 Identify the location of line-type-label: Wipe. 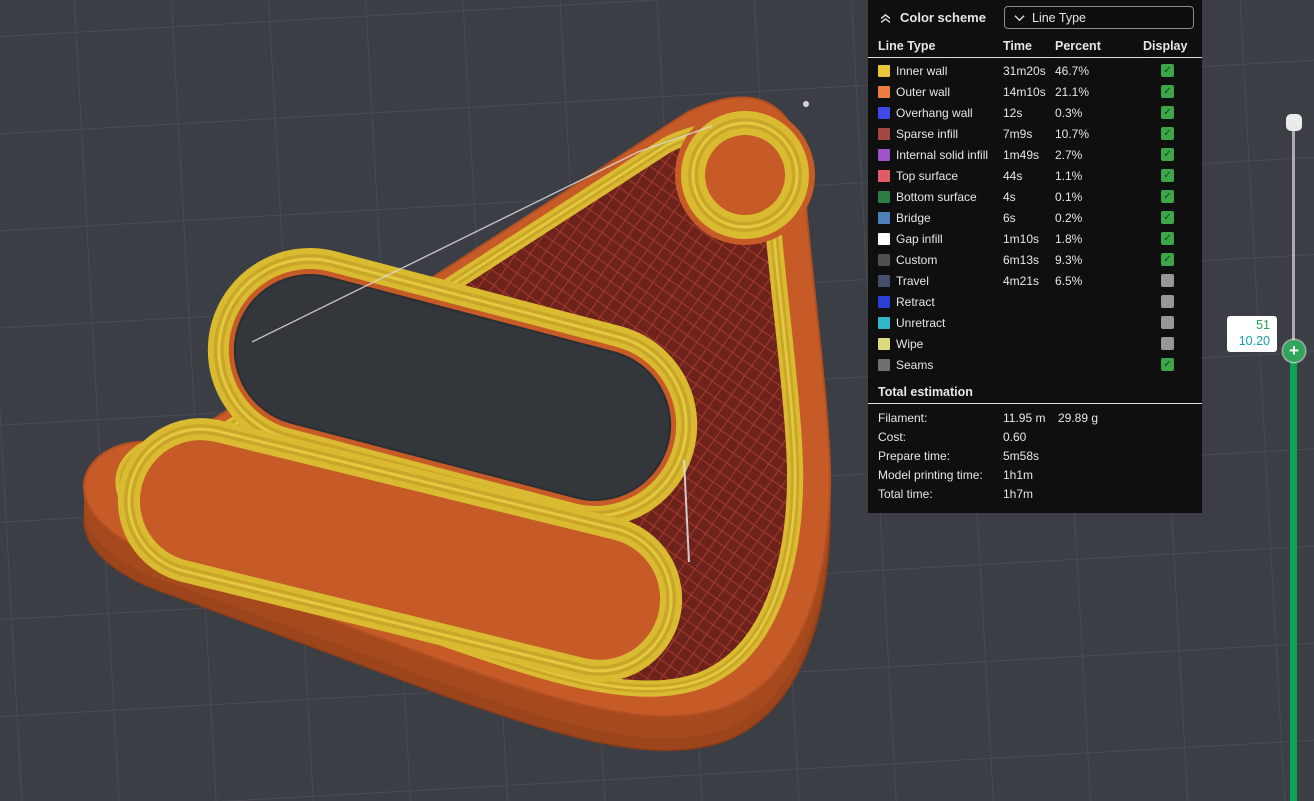
(910, 343).